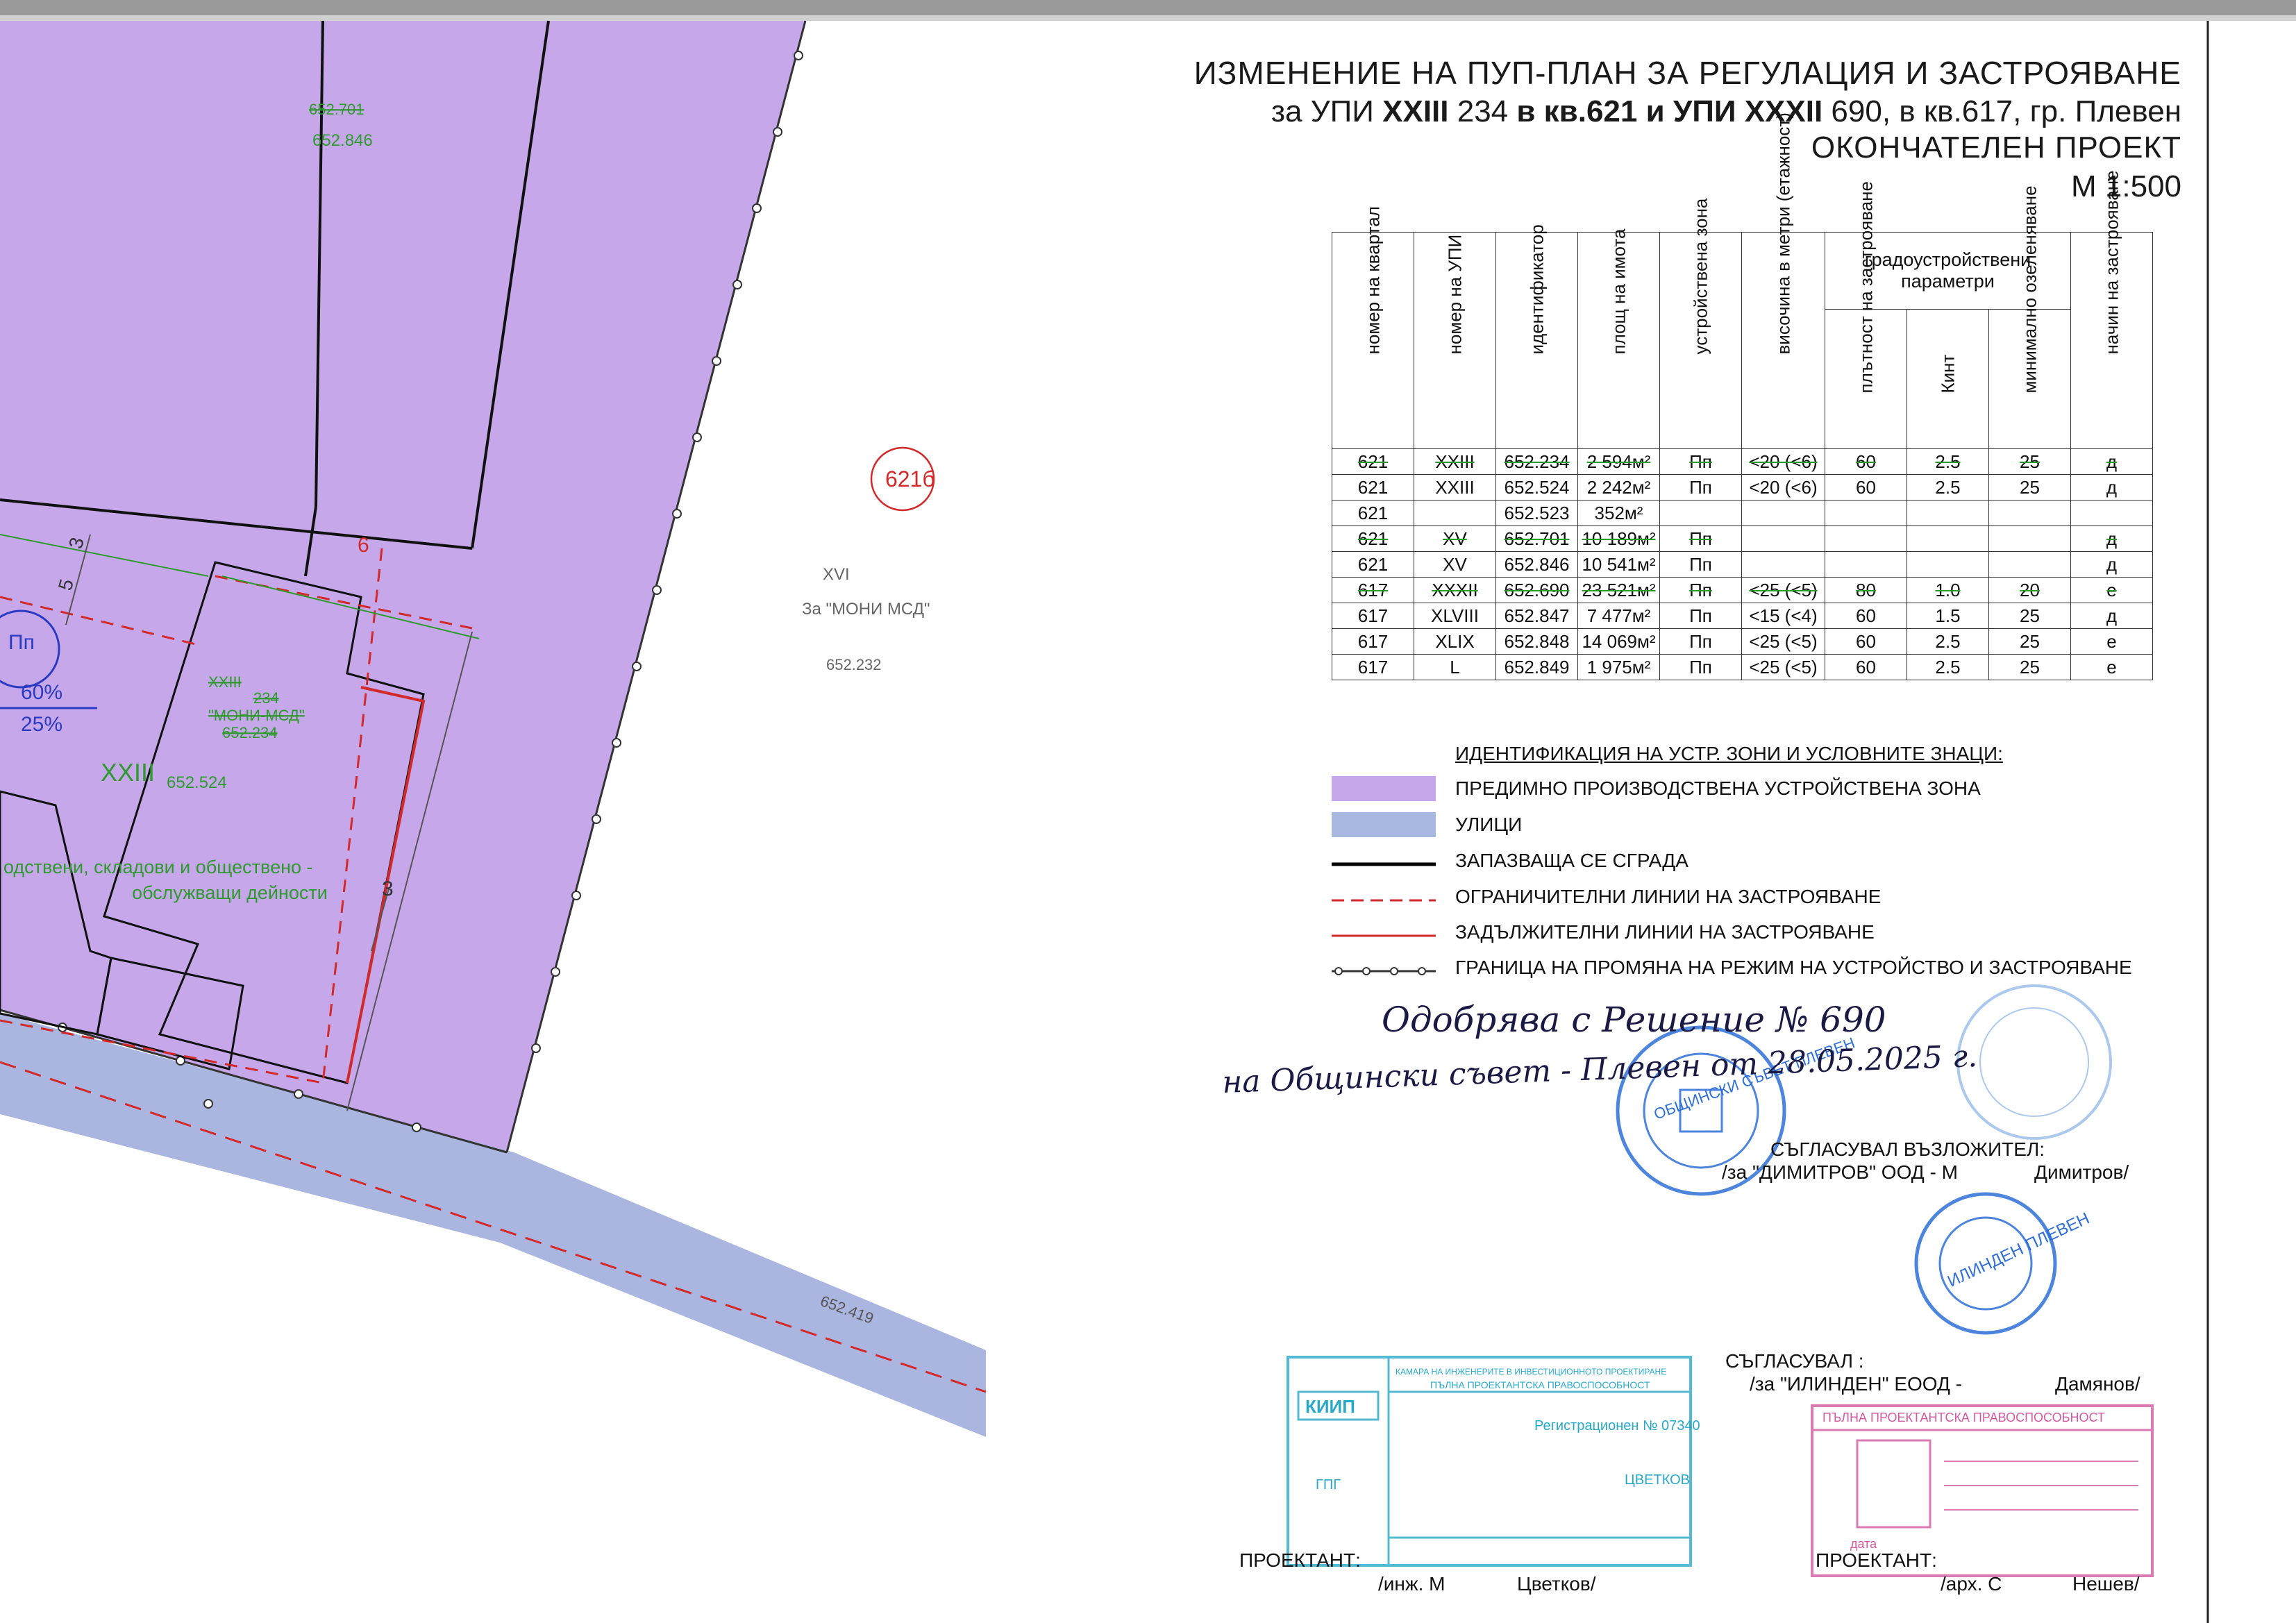 This screenshot has height=1623, width=2296. I want to click on block-621b-label: 621б, so click(910, 478).